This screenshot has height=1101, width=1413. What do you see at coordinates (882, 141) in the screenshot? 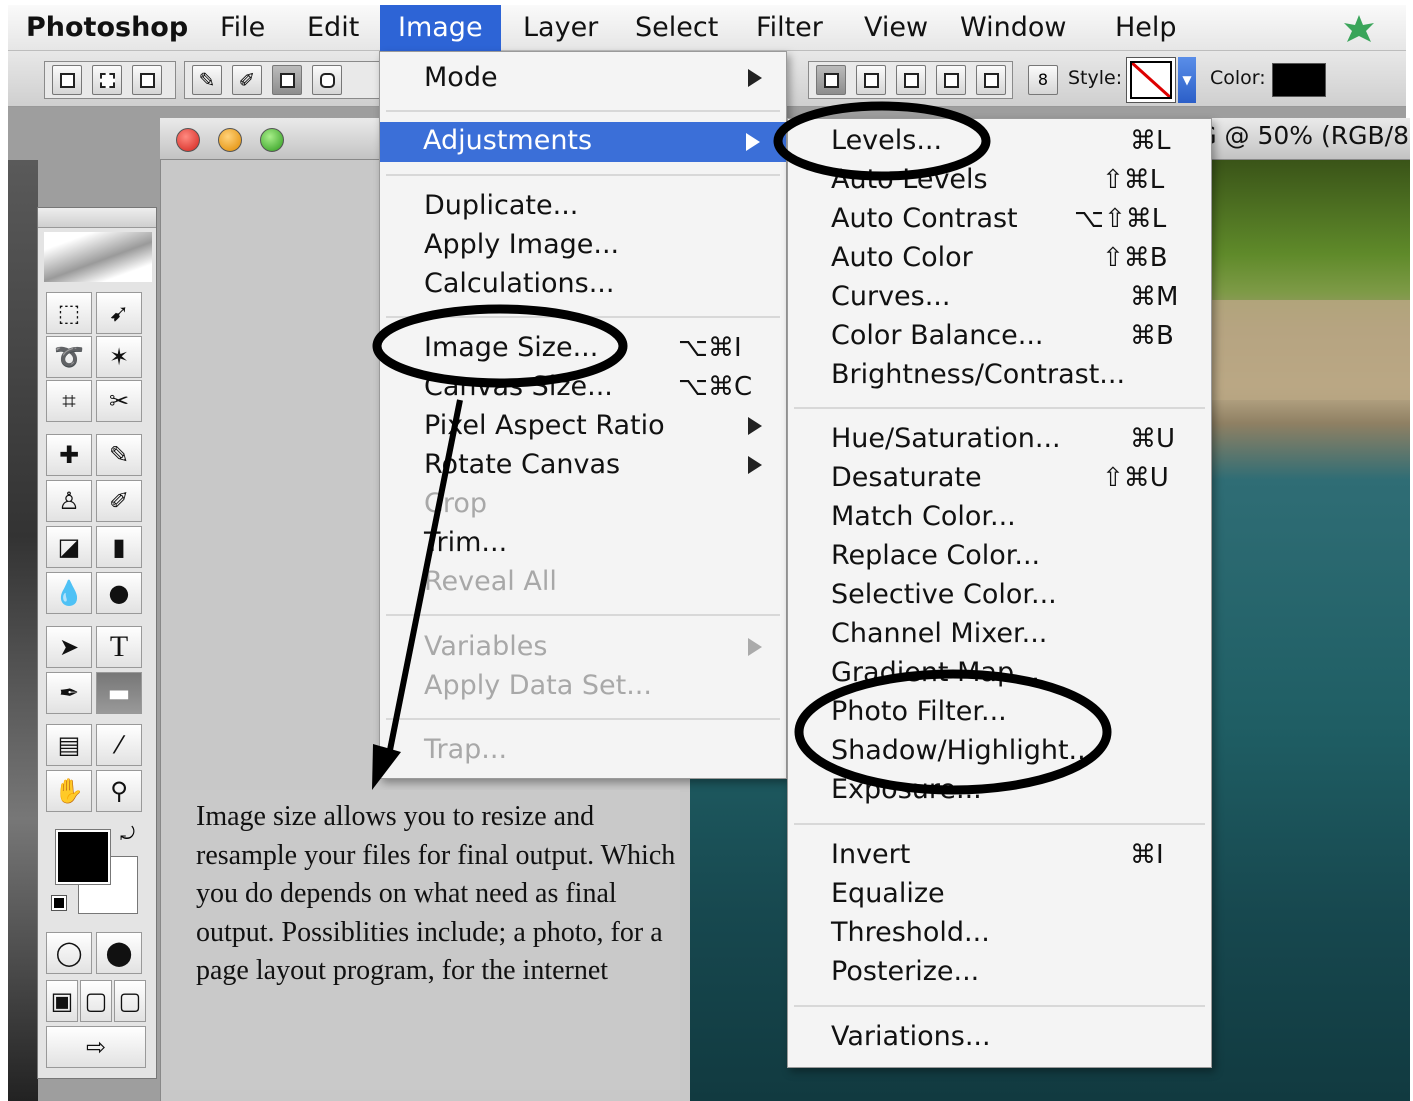
I see `highlight-ellipse-levels` at bounding box center [882, 141].